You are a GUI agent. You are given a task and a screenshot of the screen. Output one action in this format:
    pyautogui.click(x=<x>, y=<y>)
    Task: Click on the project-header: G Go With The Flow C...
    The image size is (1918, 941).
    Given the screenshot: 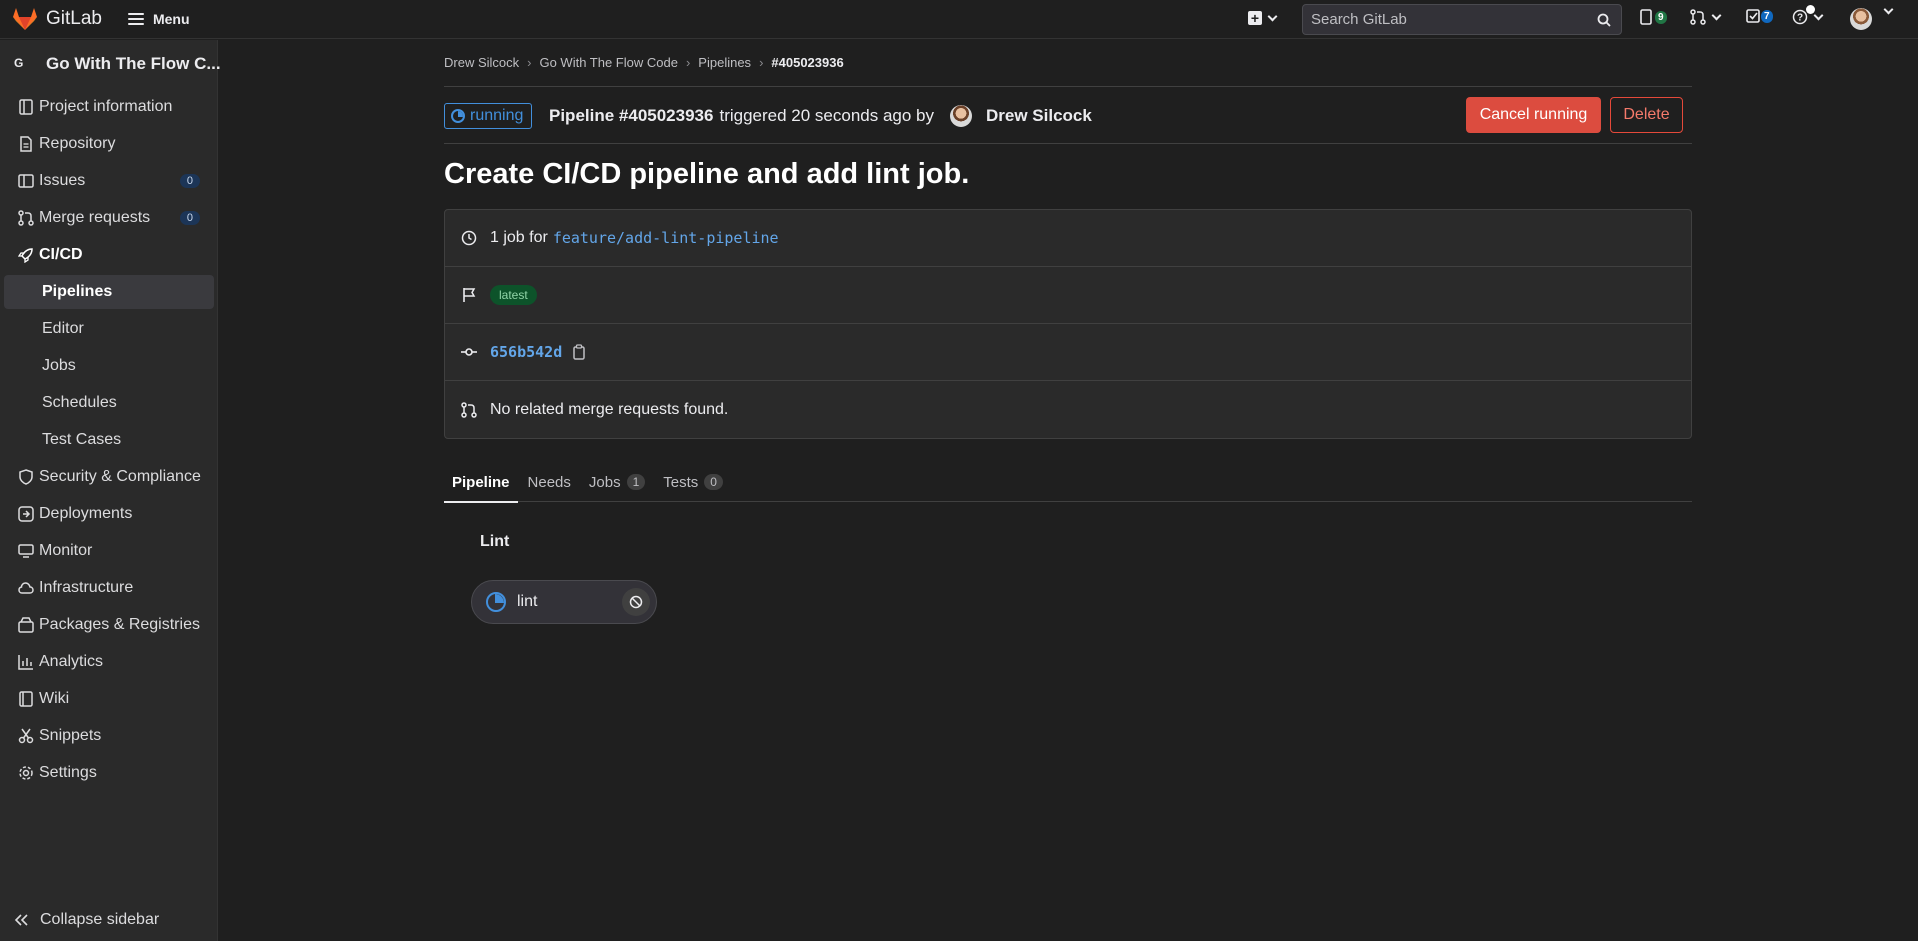 What is the action you would take?
    pyautogui.click(x=117, y=64)
    